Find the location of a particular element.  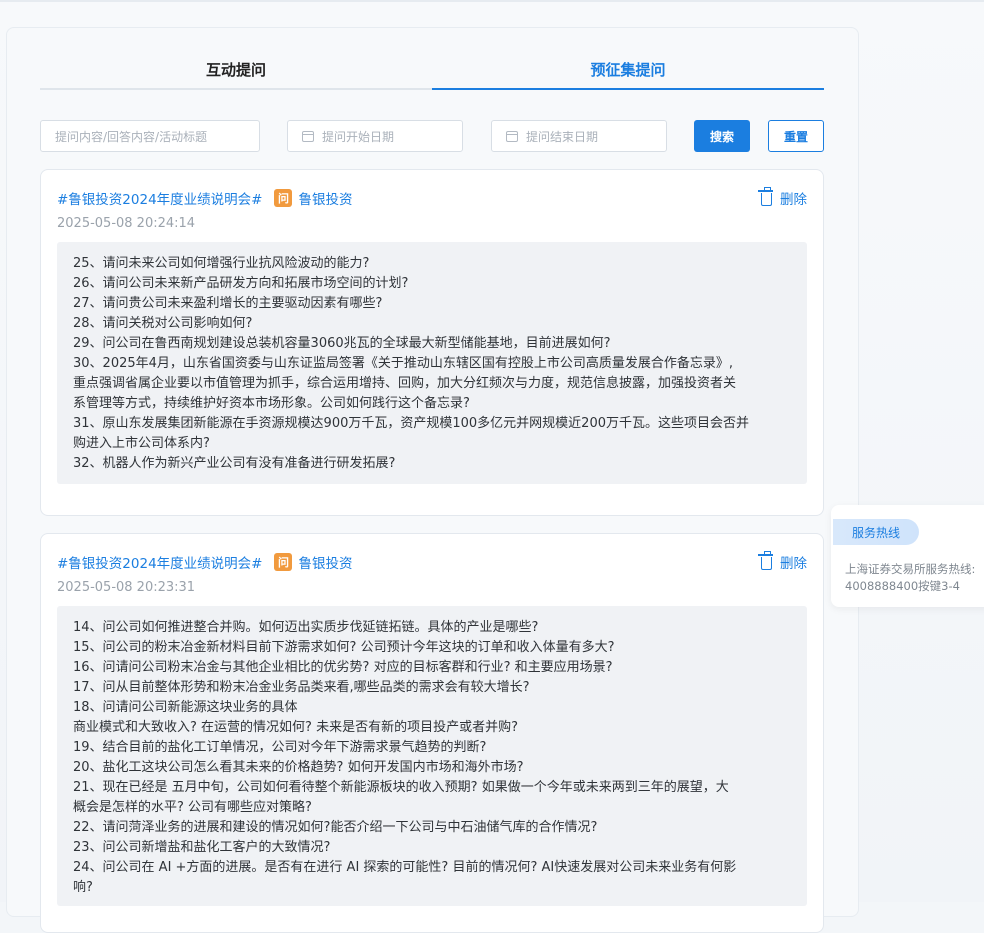

question-line: 26、请问公司未来新产品研发方向和拓展市场空间的计划? is located at coordinates (241, 283).